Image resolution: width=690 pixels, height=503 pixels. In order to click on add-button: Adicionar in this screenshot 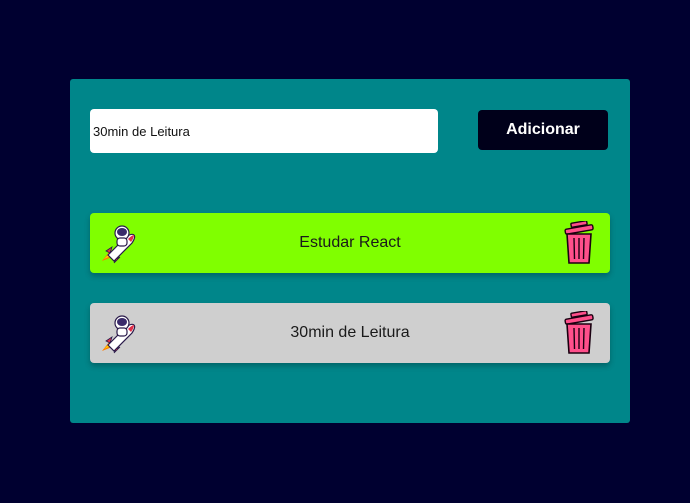, I will do `click(543, 130)`.